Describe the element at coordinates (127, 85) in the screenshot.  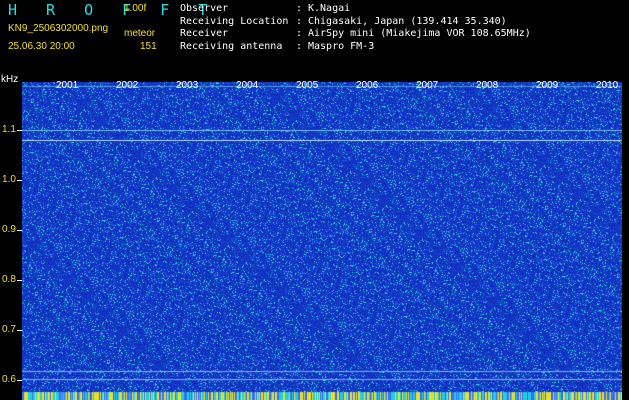
I see `x-tick-label: 2002` at that location.